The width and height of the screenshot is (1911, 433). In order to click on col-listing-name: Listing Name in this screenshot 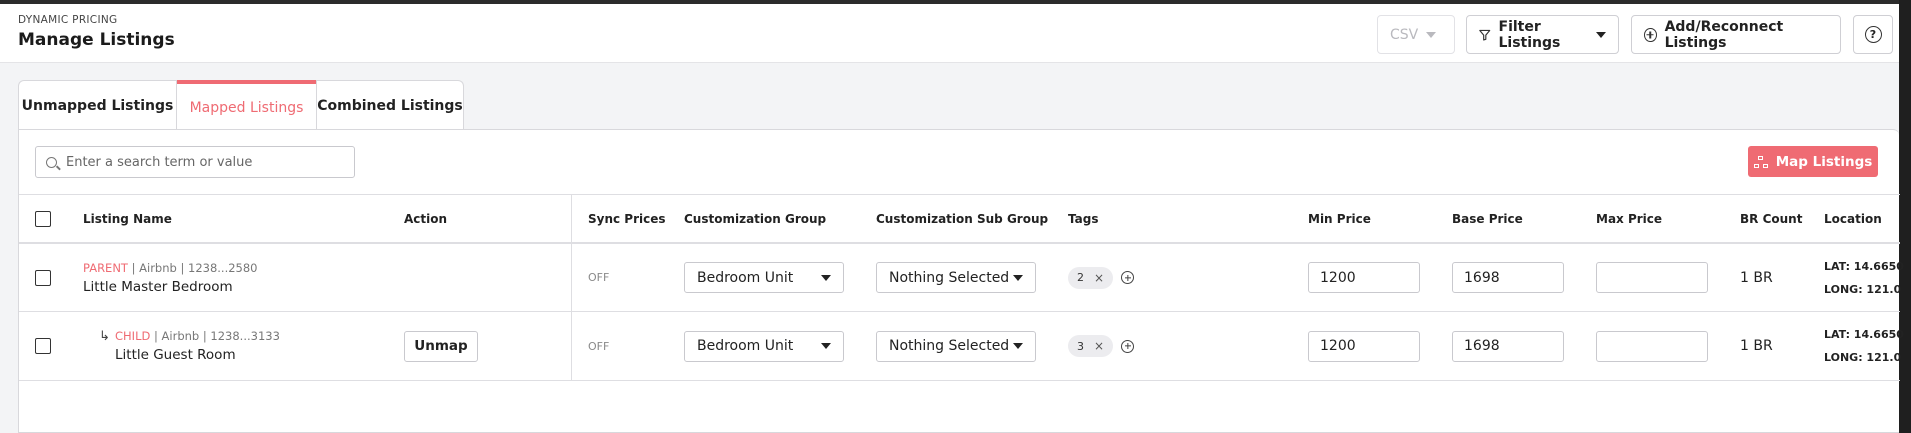, I will do `click(127, 218)`.